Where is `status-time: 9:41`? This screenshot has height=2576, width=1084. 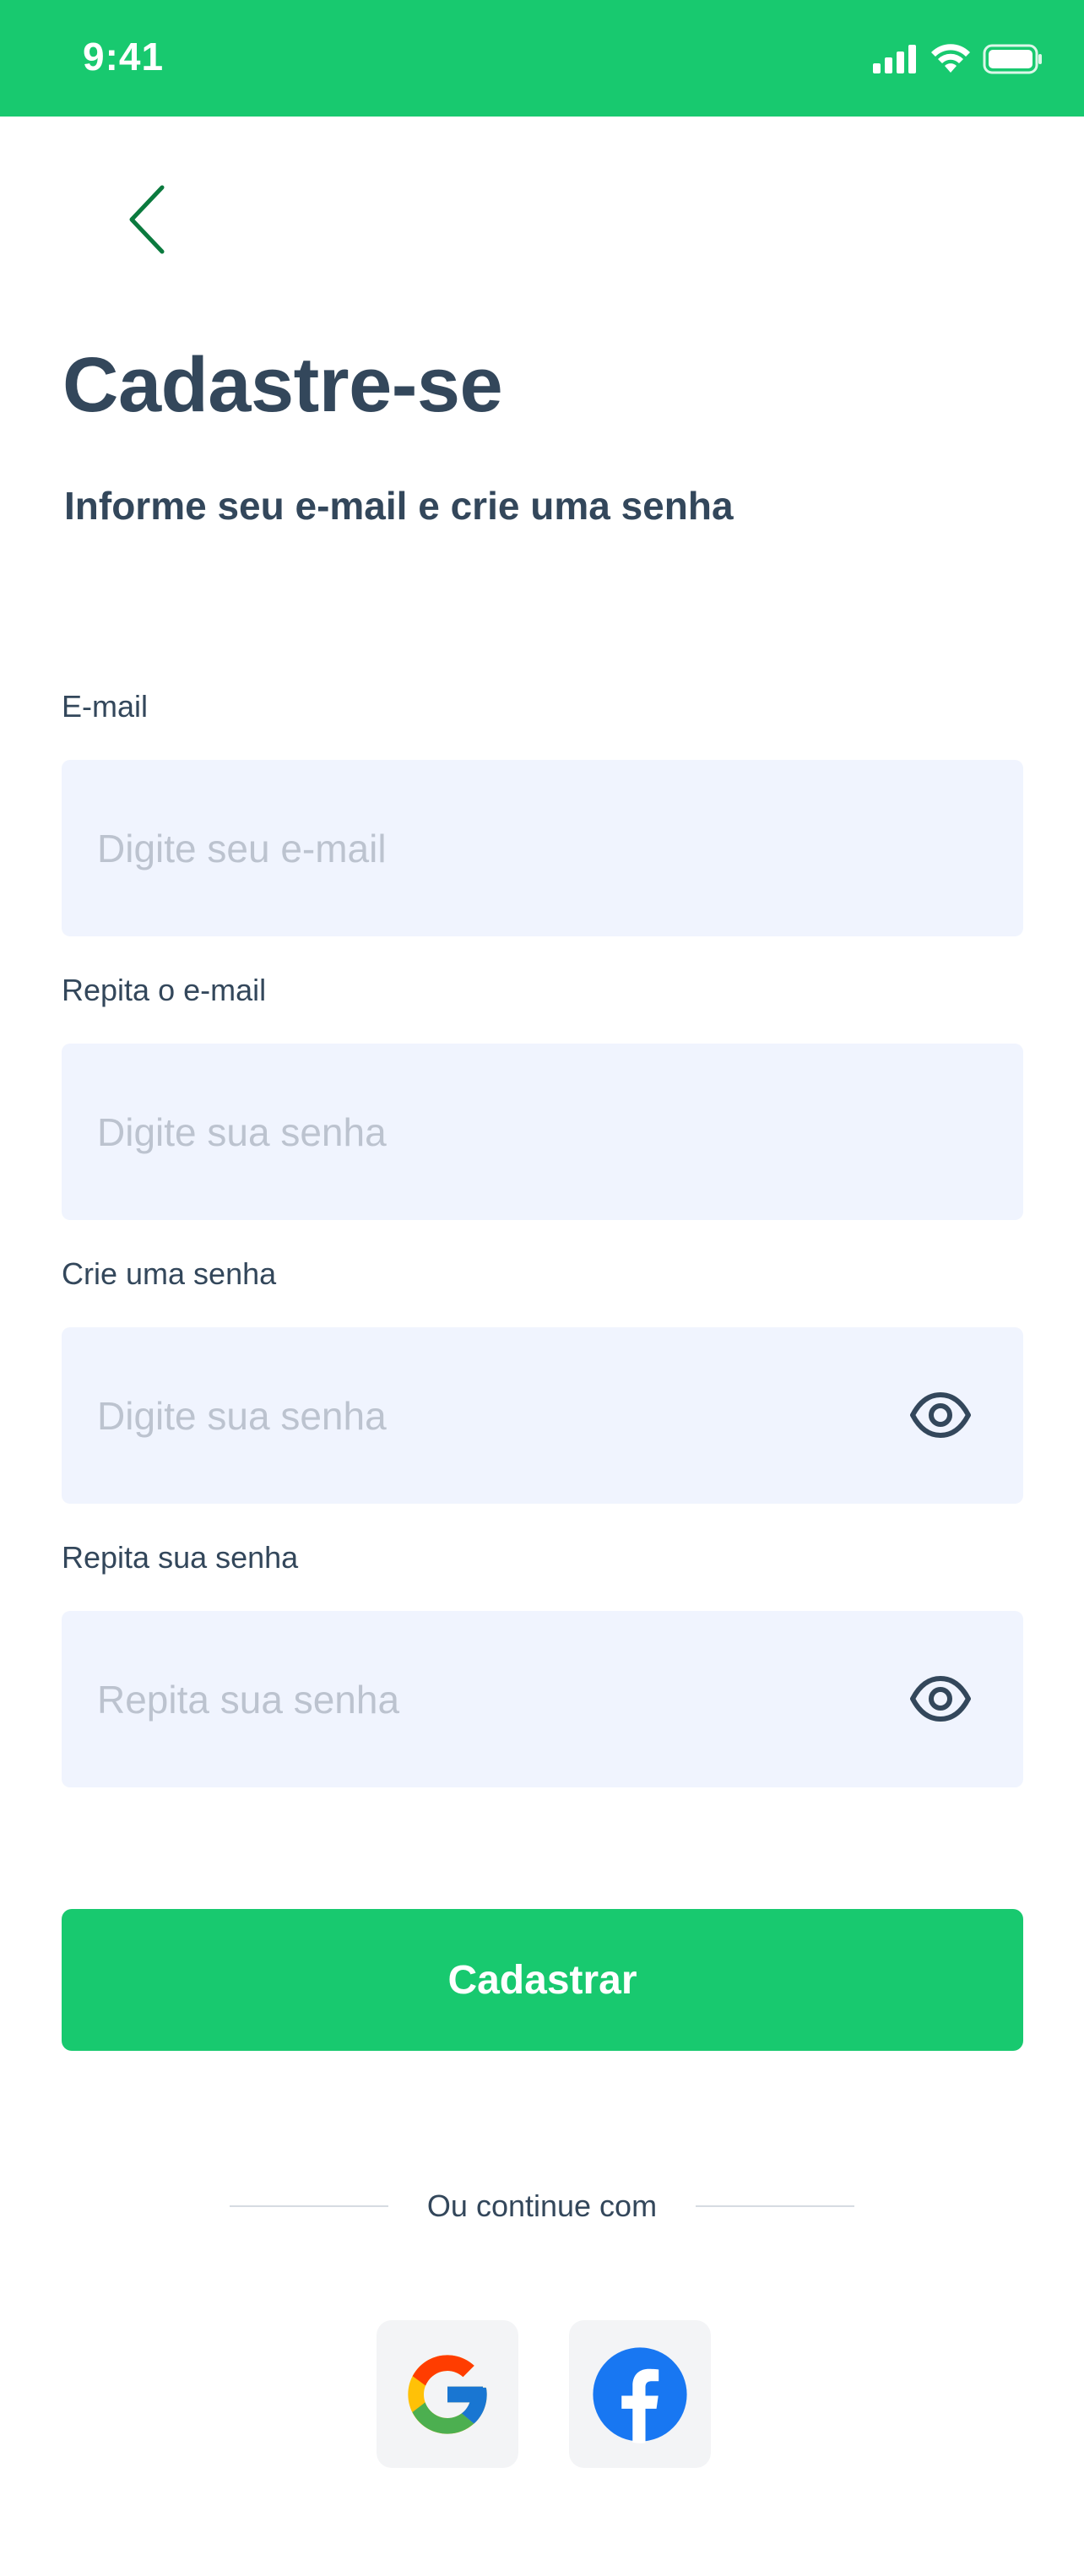
status-time: 9:41 is located at coordinates (124, 57).